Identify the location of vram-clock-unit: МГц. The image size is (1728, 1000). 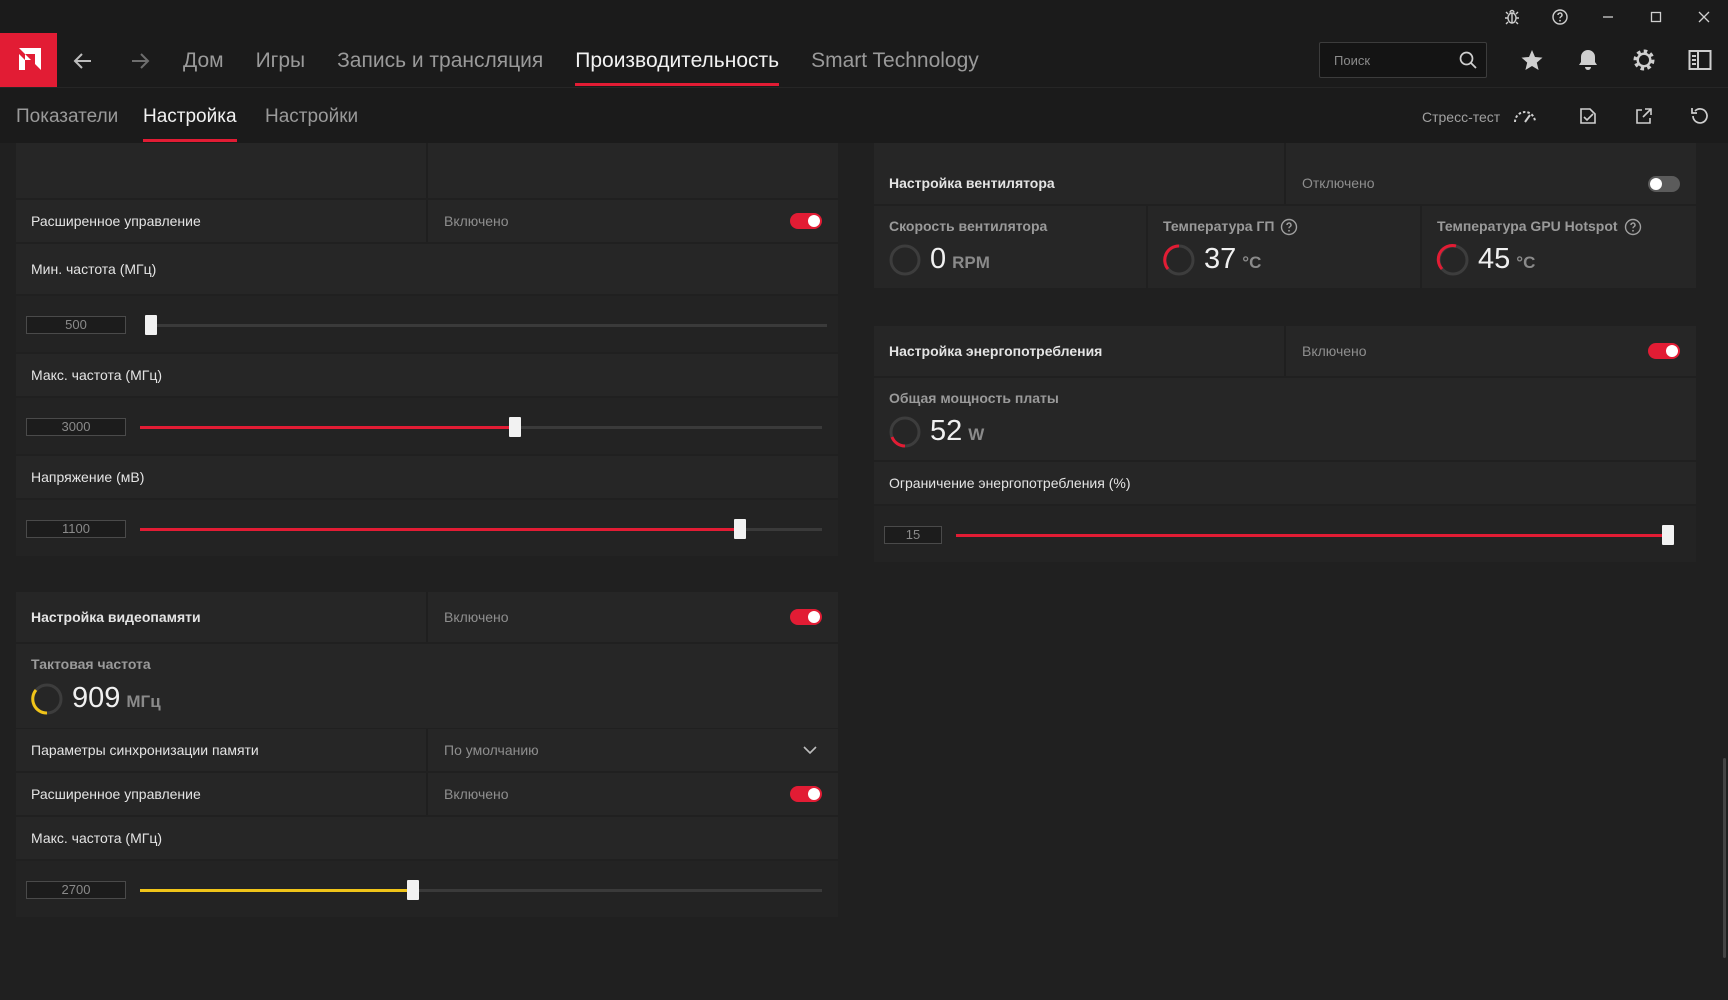
(143, 701).